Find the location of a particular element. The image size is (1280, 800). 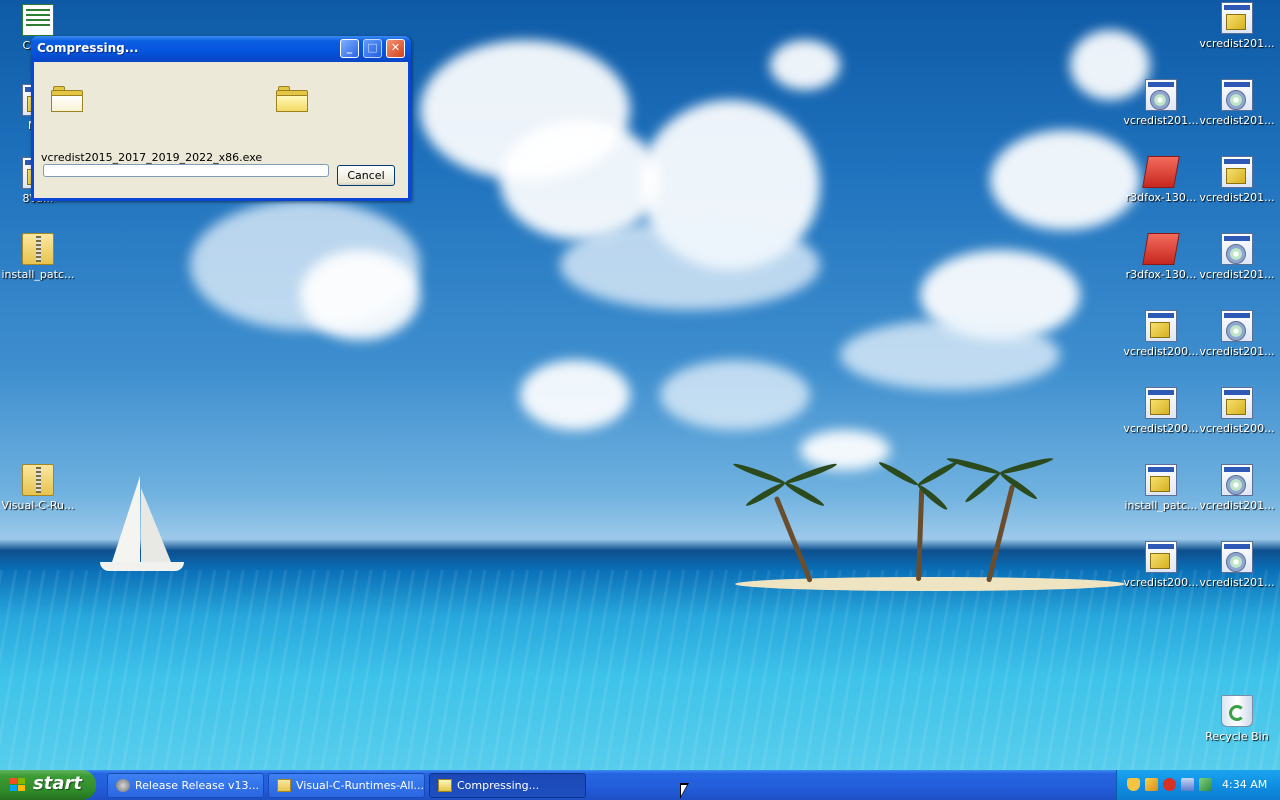

clock: 4:34 AM is located at coordinates (1244, 784).